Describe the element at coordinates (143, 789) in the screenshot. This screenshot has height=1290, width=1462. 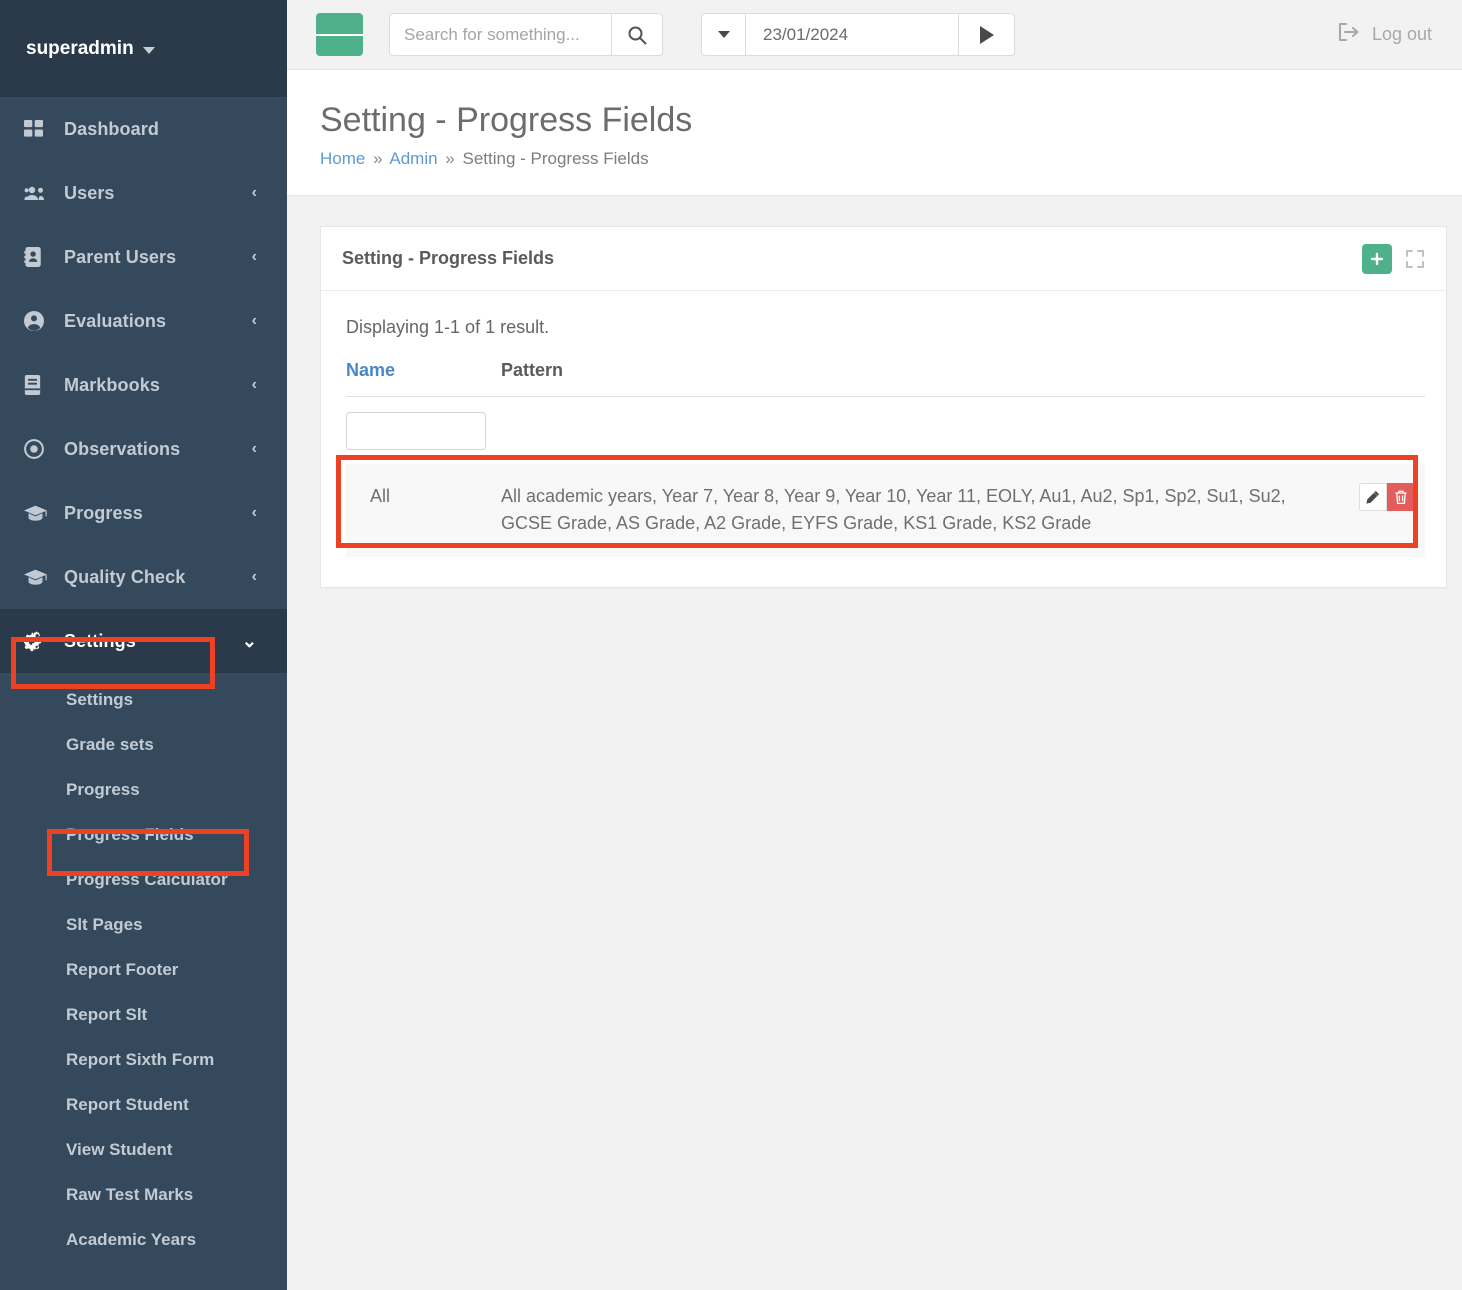
I see `submenu-item-progress: Progress` at that location.